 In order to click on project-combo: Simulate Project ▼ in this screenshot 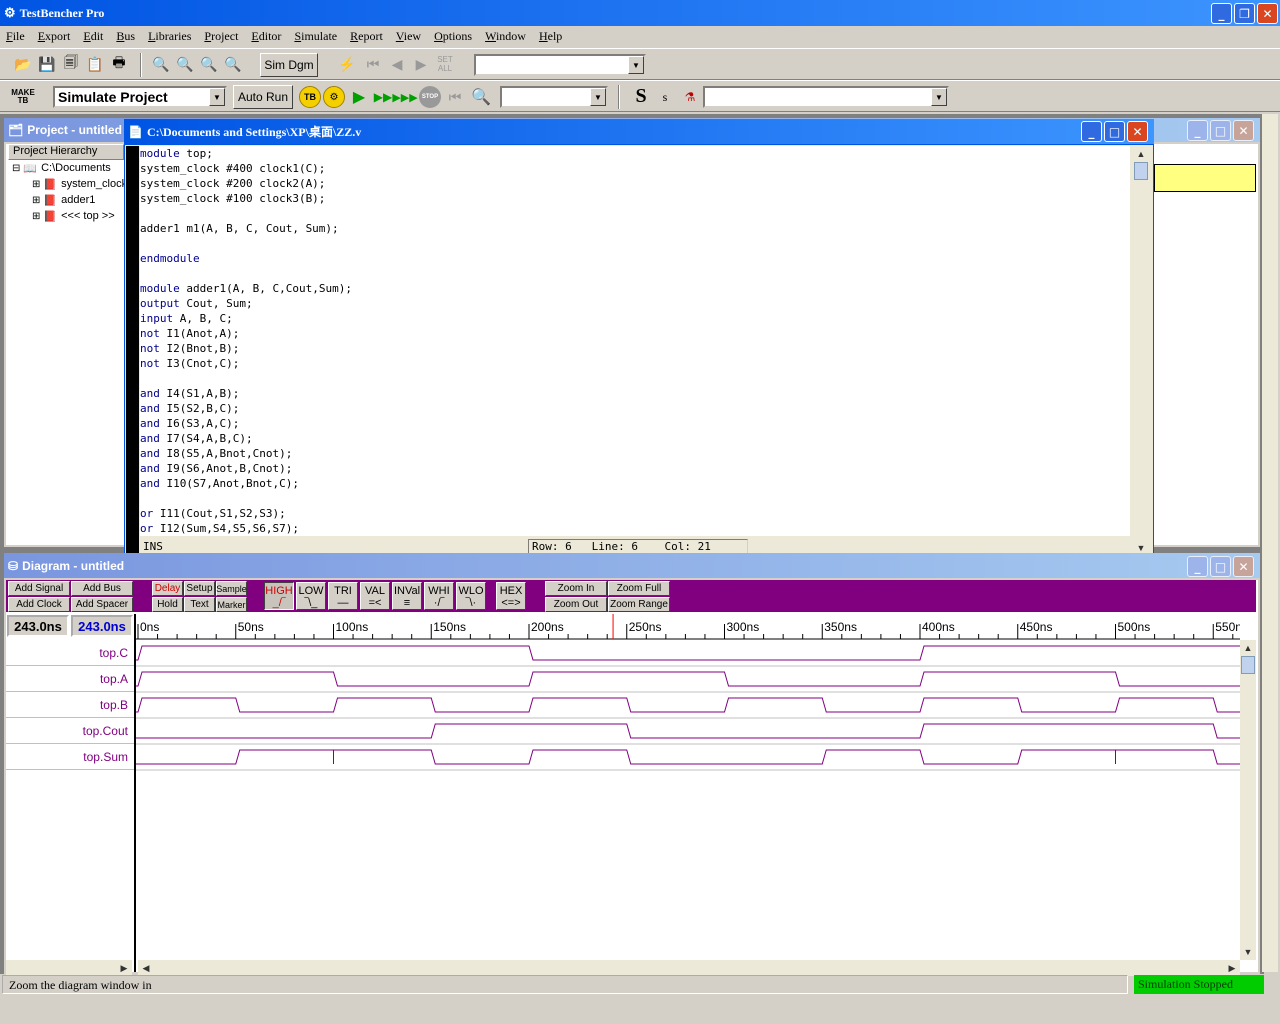, I will do `click(140, 97)`.